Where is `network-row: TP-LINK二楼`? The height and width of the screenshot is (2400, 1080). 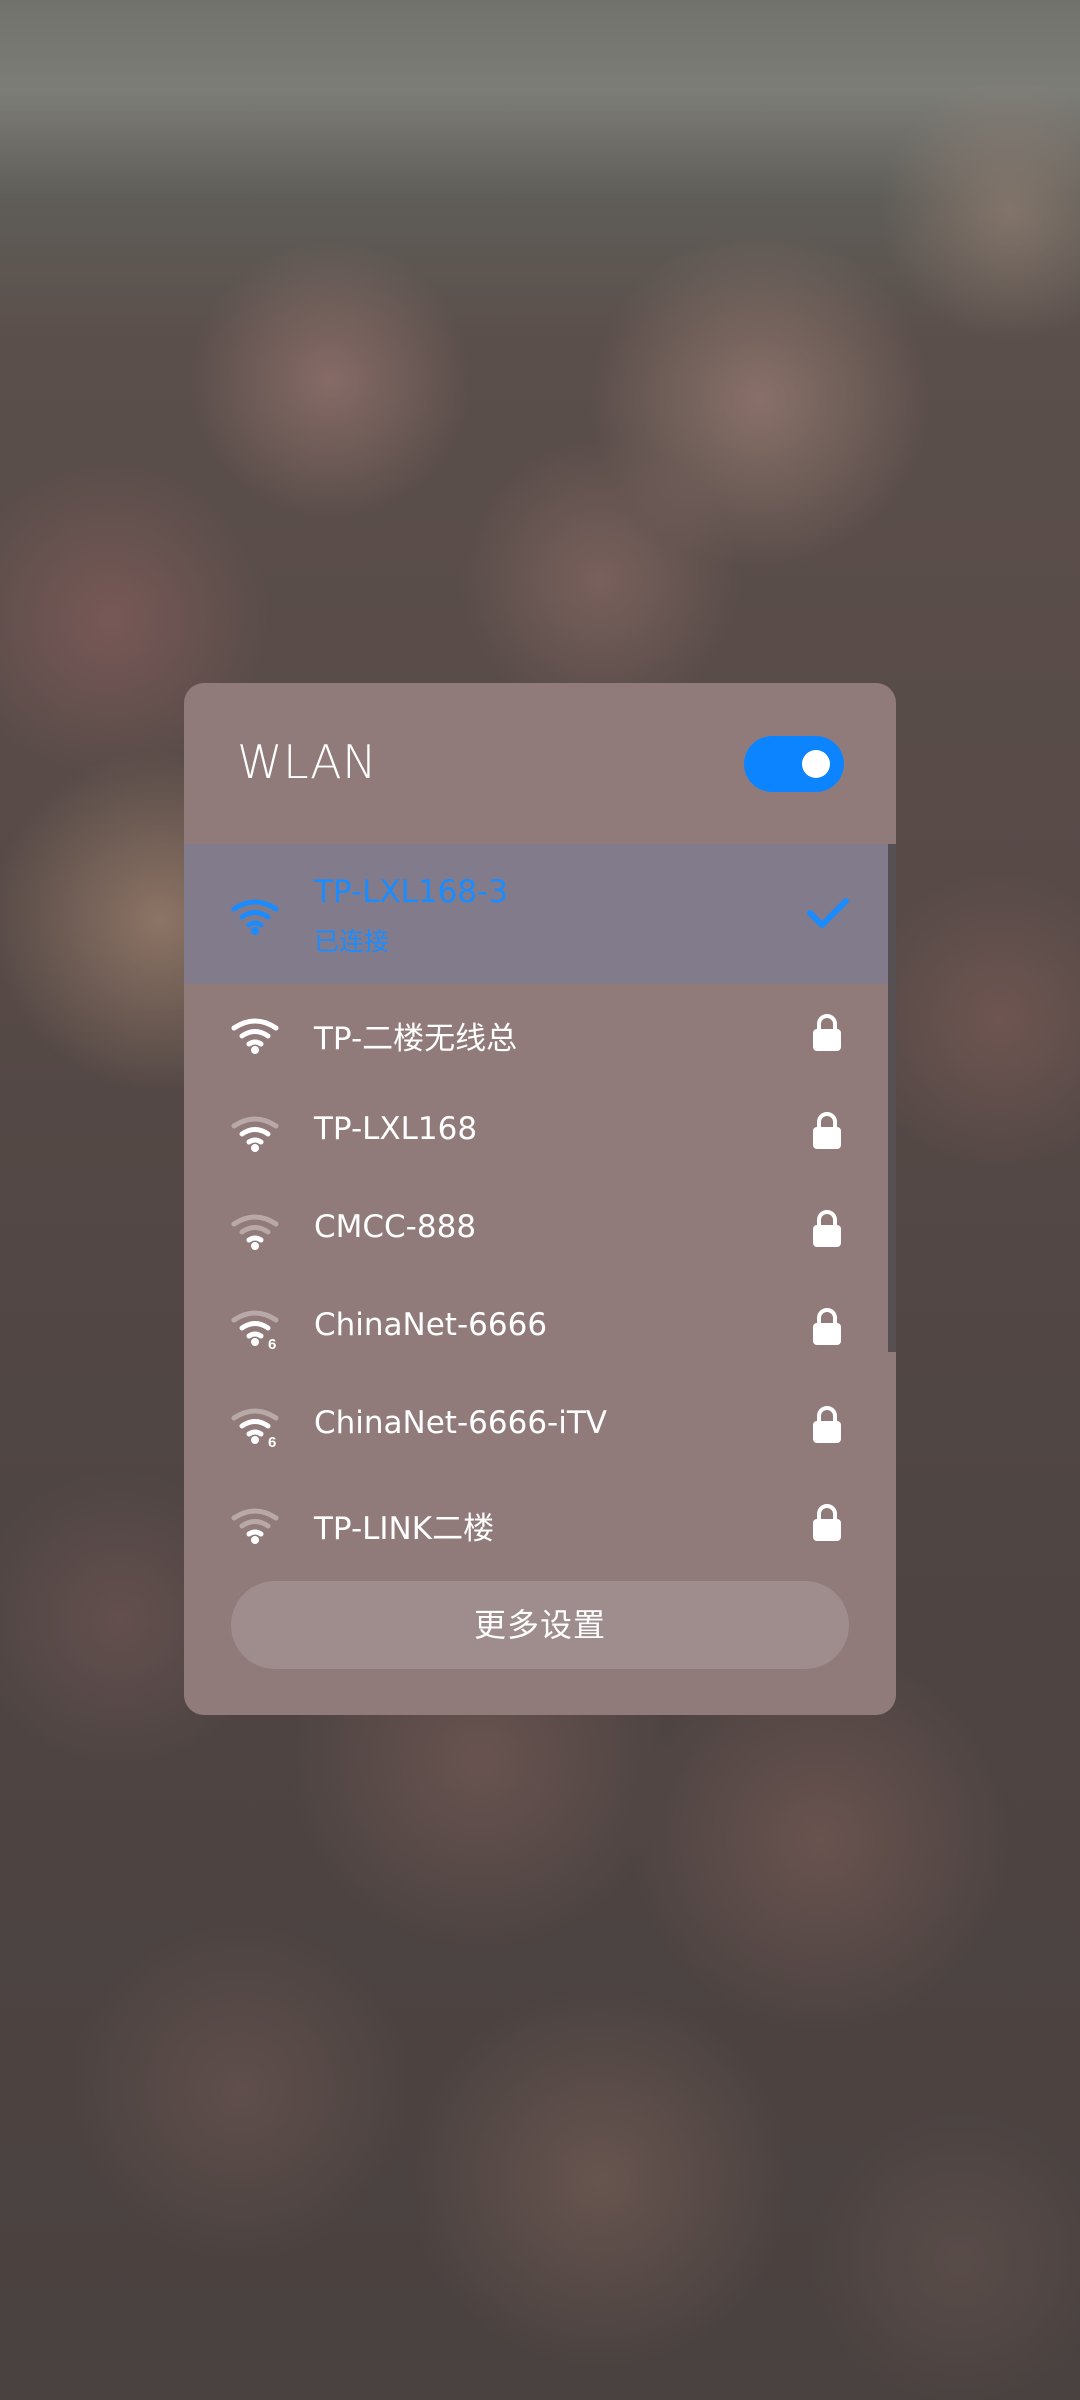
network-row: TP-LINK二楼 is located at coordinates (536, 1509).